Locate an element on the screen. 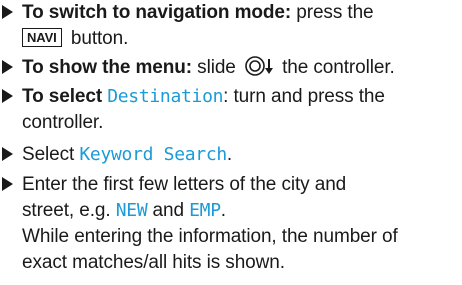 Image resolution: width=462 pixels, height=285 pixels. step-lead: To select is located at coordinates (65, 96).